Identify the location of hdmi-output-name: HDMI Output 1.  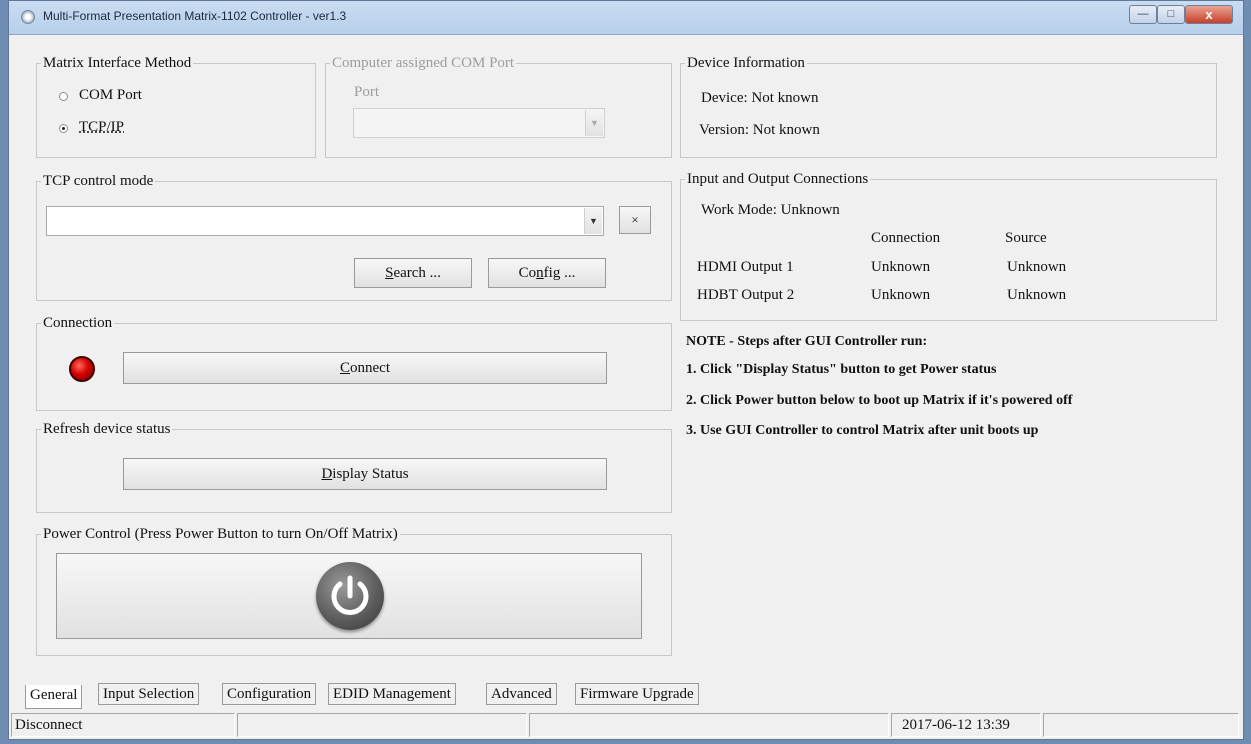
(745, 267).